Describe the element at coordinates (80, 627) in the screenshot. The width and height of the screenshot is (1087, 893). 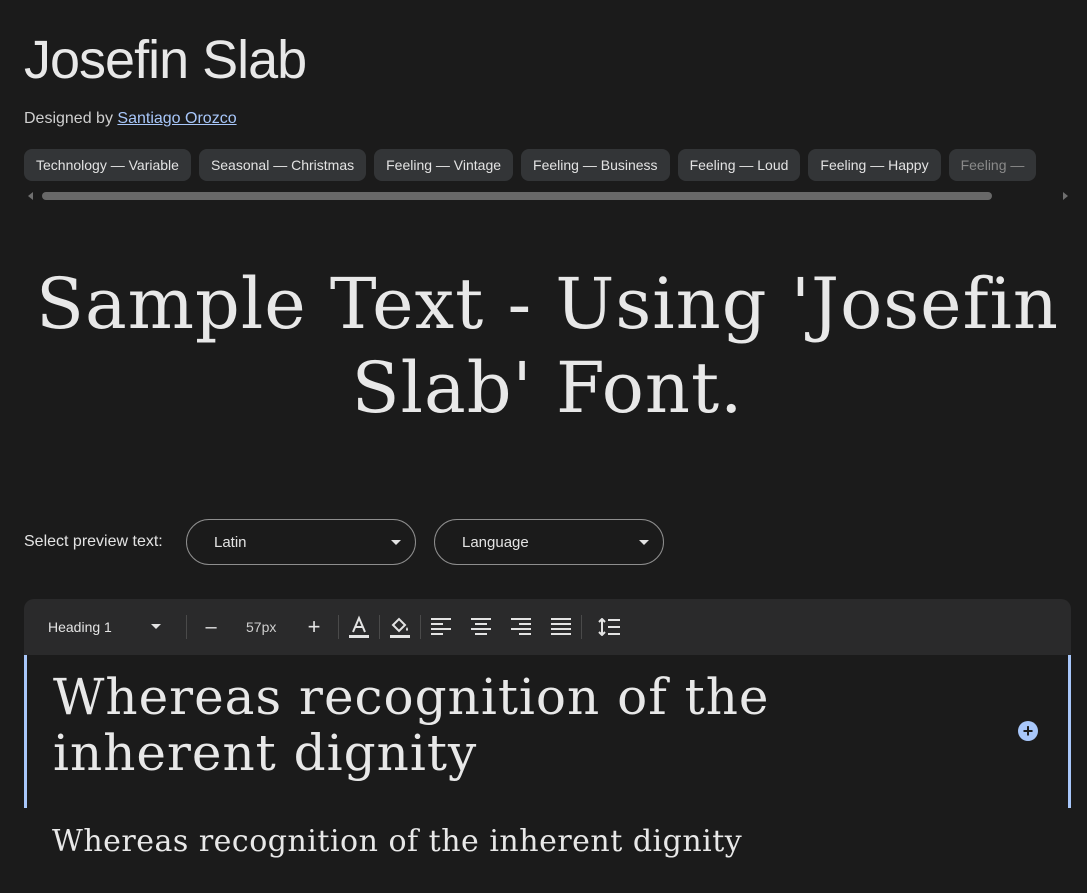
I see `text-style-select: Heading 1` at that location.